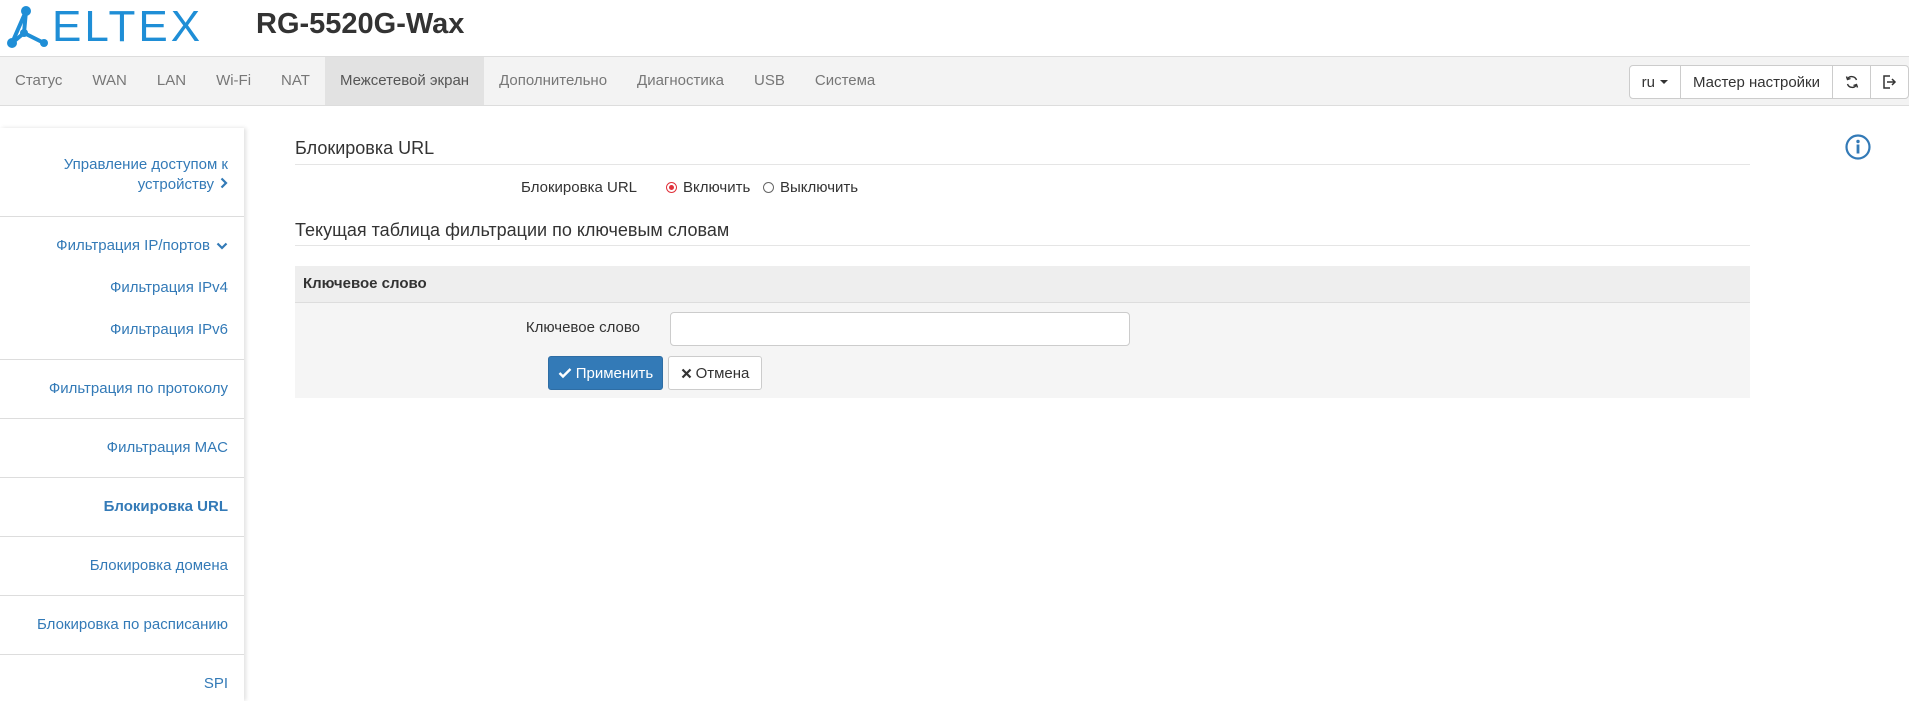  What do you see at coordinates (1022, 284) in the screenshot?
I see `panel-header: Ключевое слово` at bounding box center [1022, 284].